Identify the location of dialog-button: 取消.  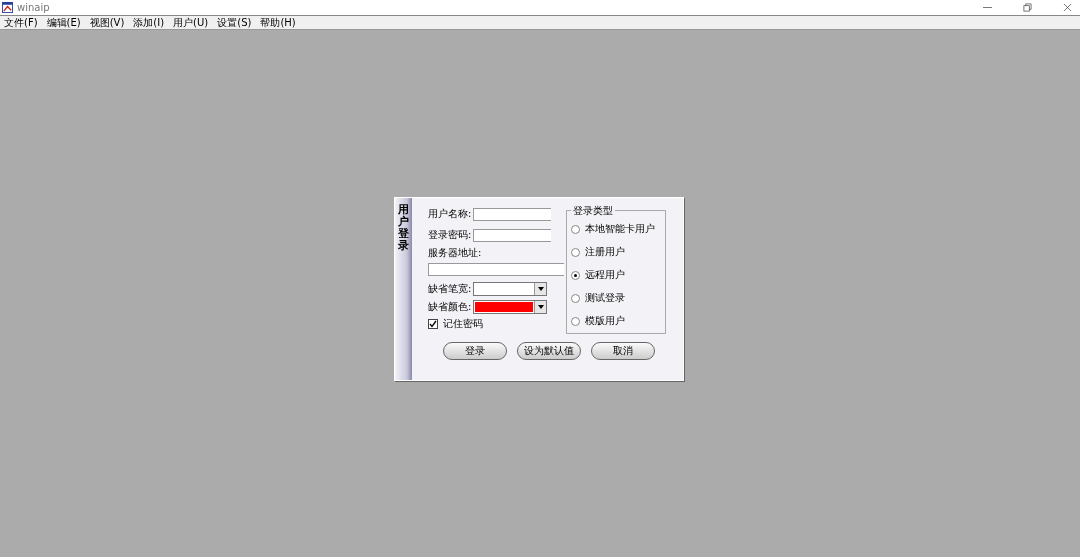
(622, 350).